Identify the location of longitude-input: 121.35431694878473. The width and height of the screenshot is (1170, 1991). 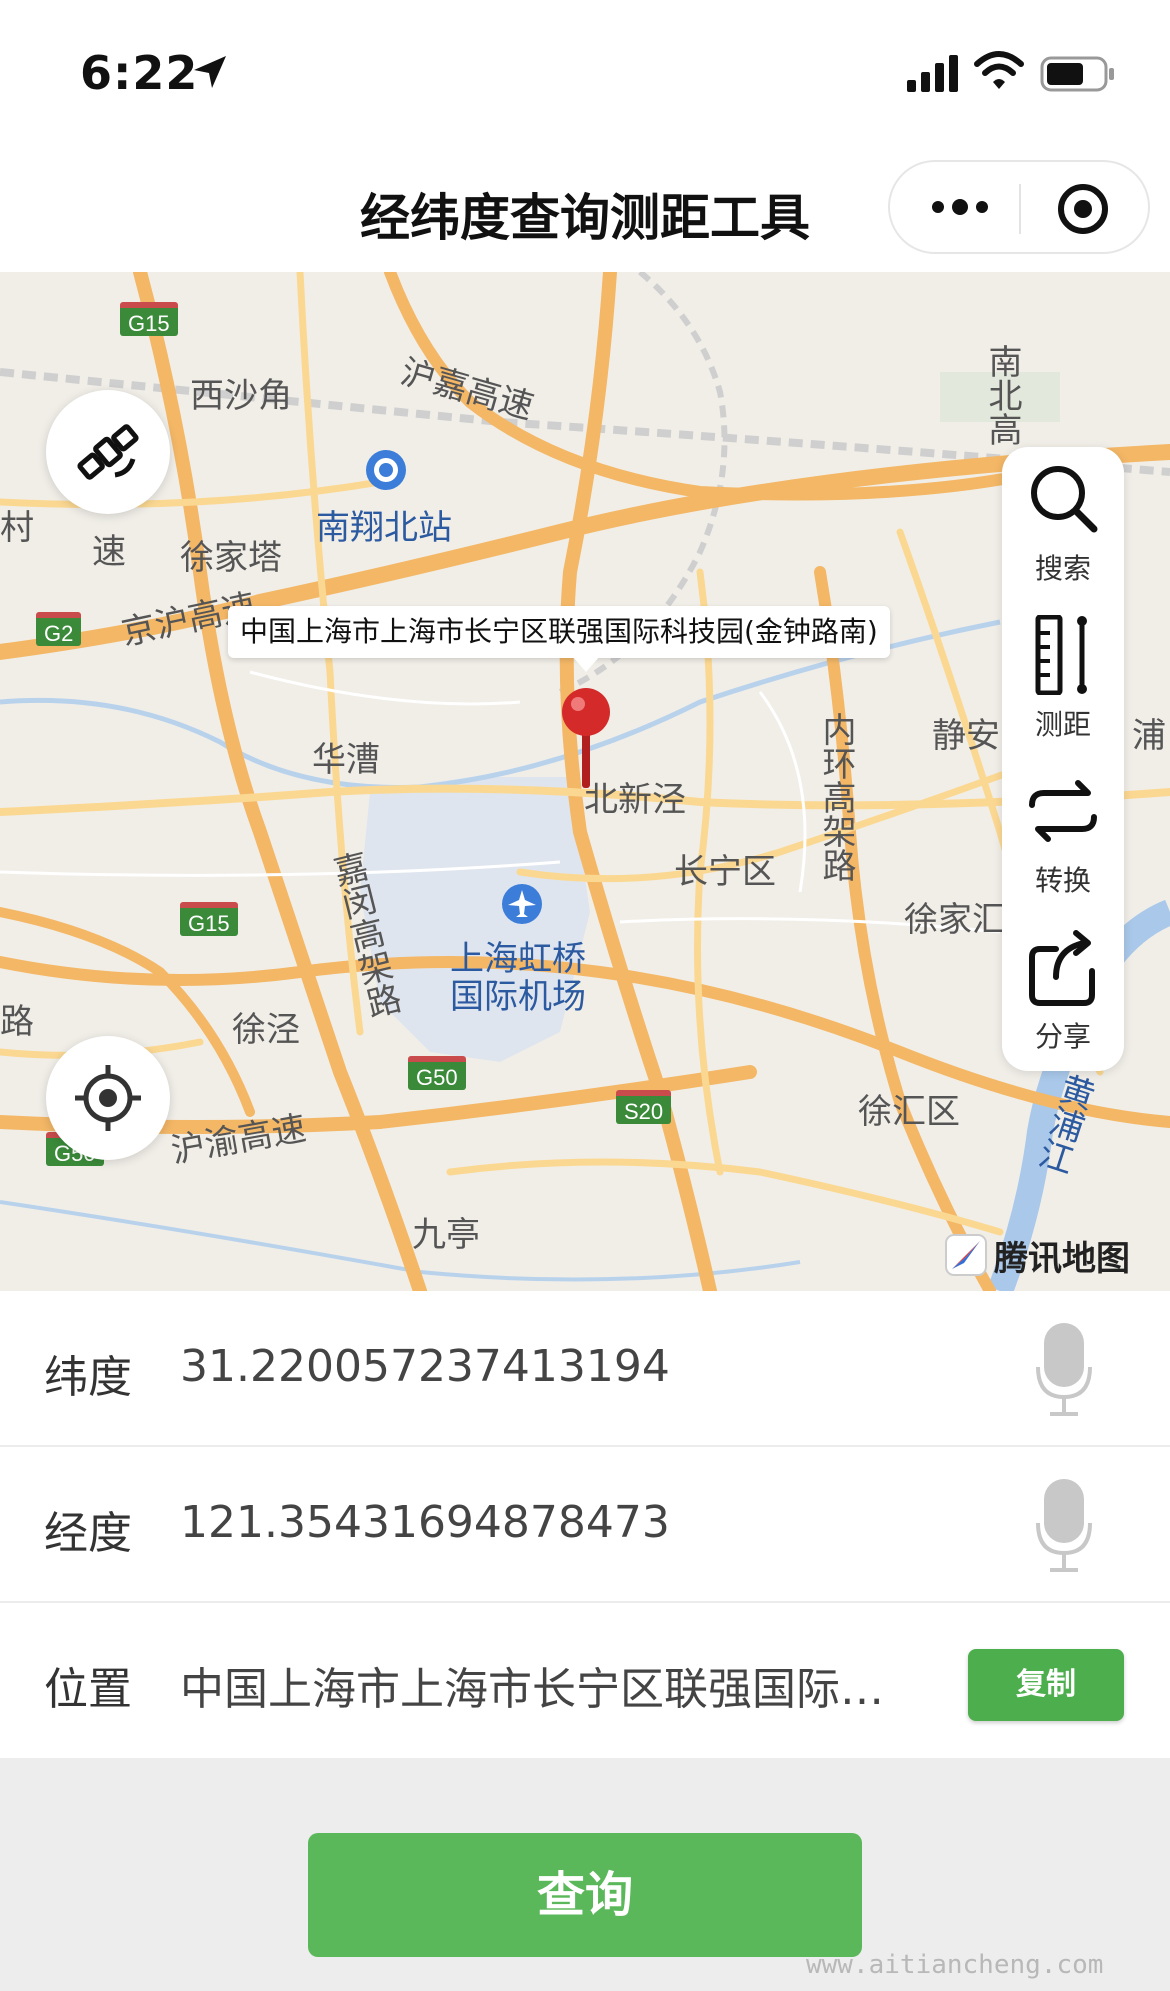
(425, 1522).